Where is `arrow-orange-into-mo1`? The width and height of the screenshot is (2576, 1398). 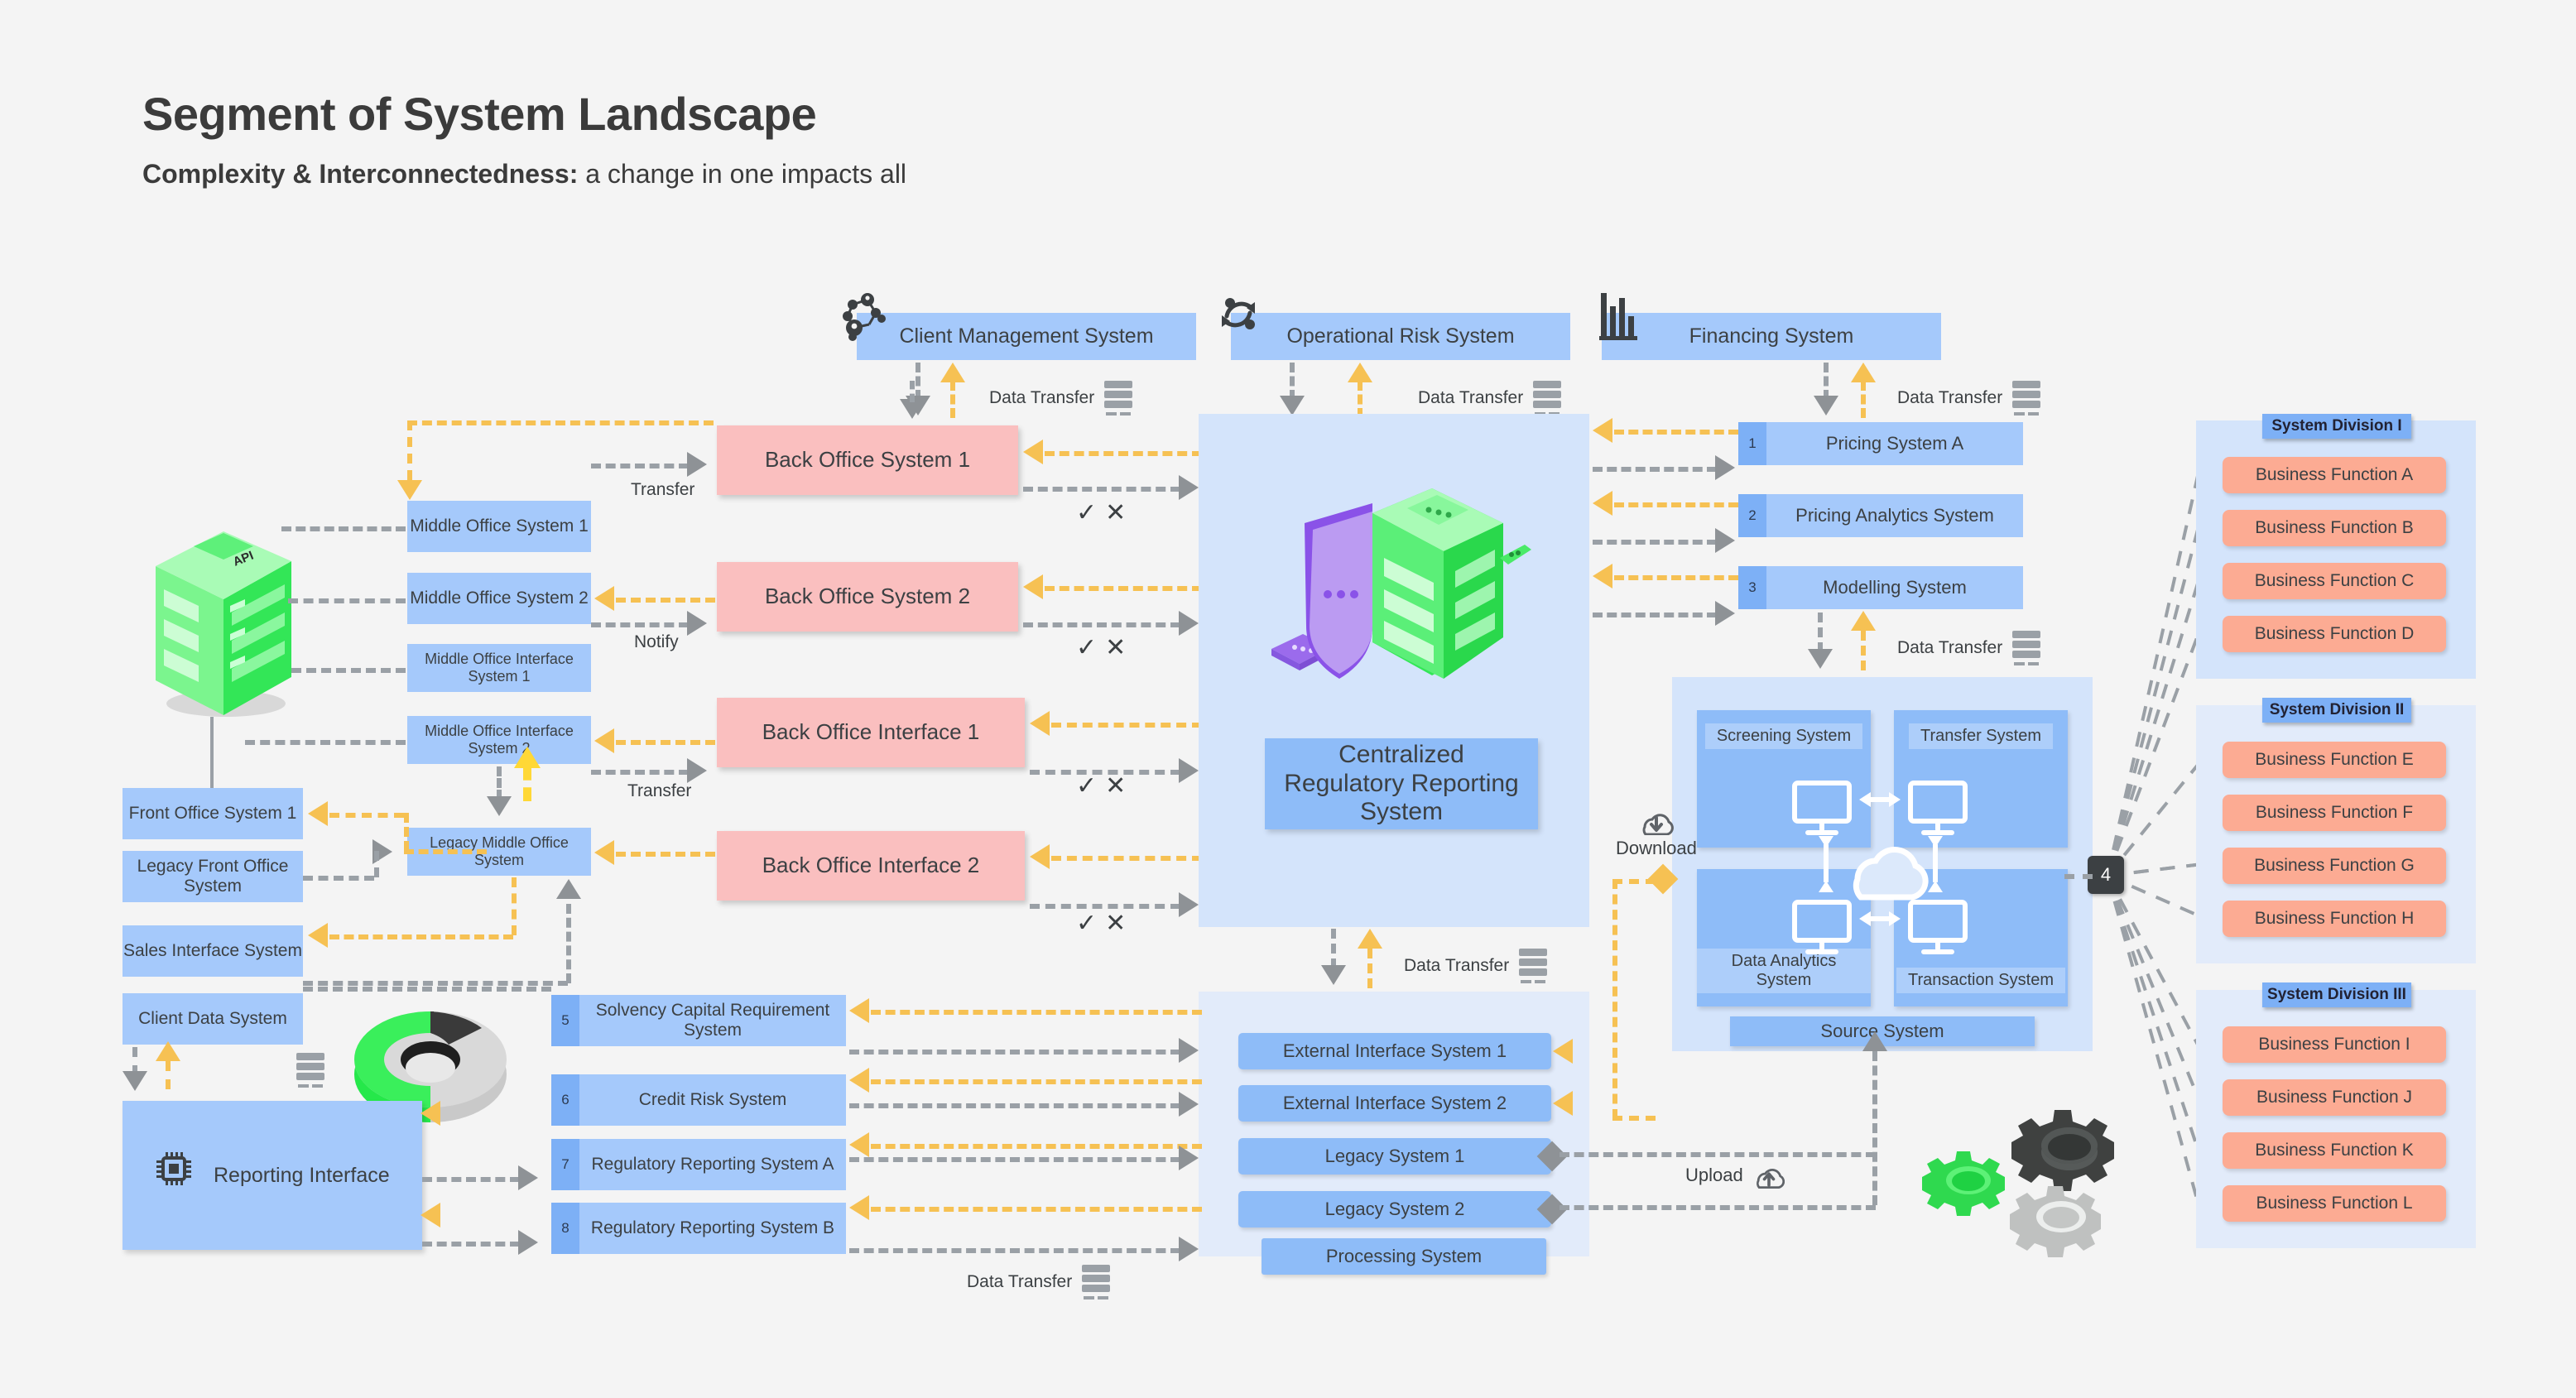 arrow-orange-into-mo1 is located at coordinates (409, 490).